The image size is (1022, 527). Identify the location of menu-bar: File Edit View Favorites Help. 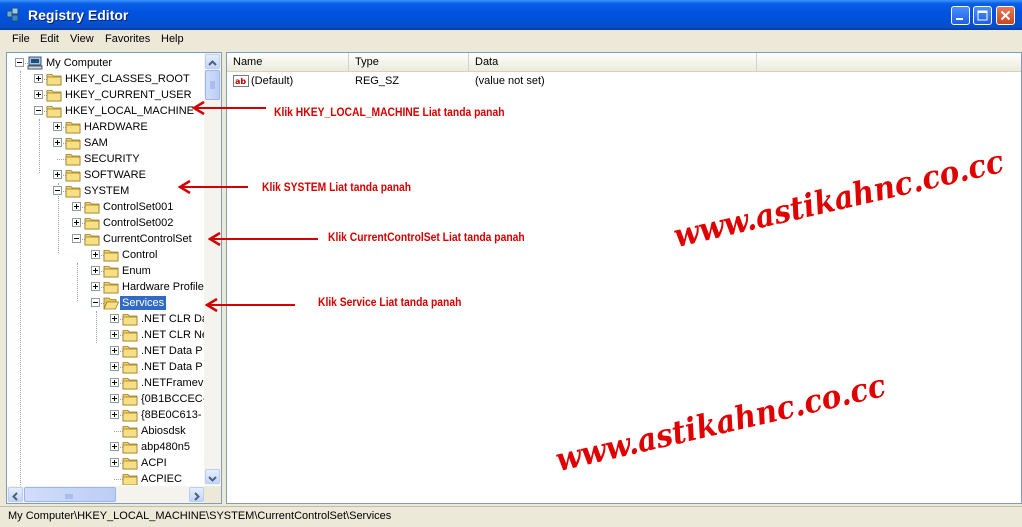
(511, 40).